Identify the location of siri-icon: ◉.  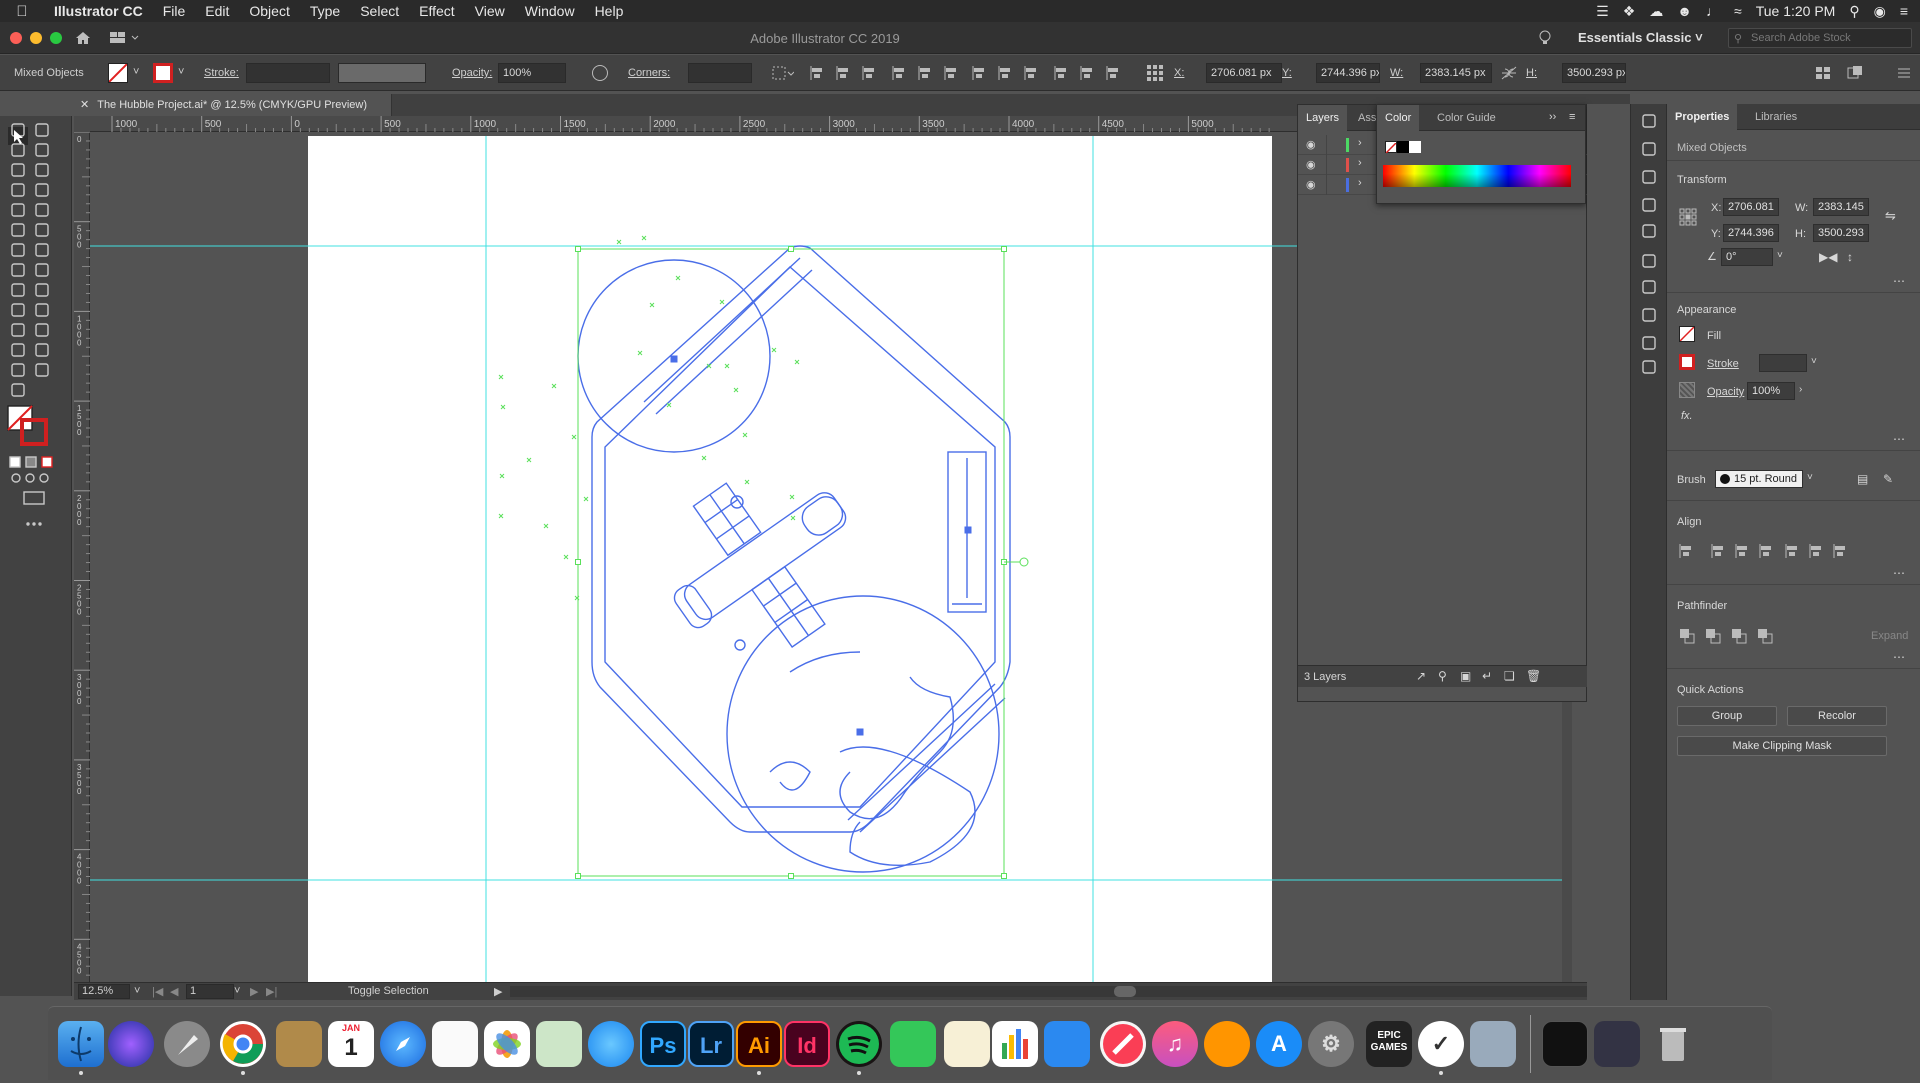
(1880, 11).